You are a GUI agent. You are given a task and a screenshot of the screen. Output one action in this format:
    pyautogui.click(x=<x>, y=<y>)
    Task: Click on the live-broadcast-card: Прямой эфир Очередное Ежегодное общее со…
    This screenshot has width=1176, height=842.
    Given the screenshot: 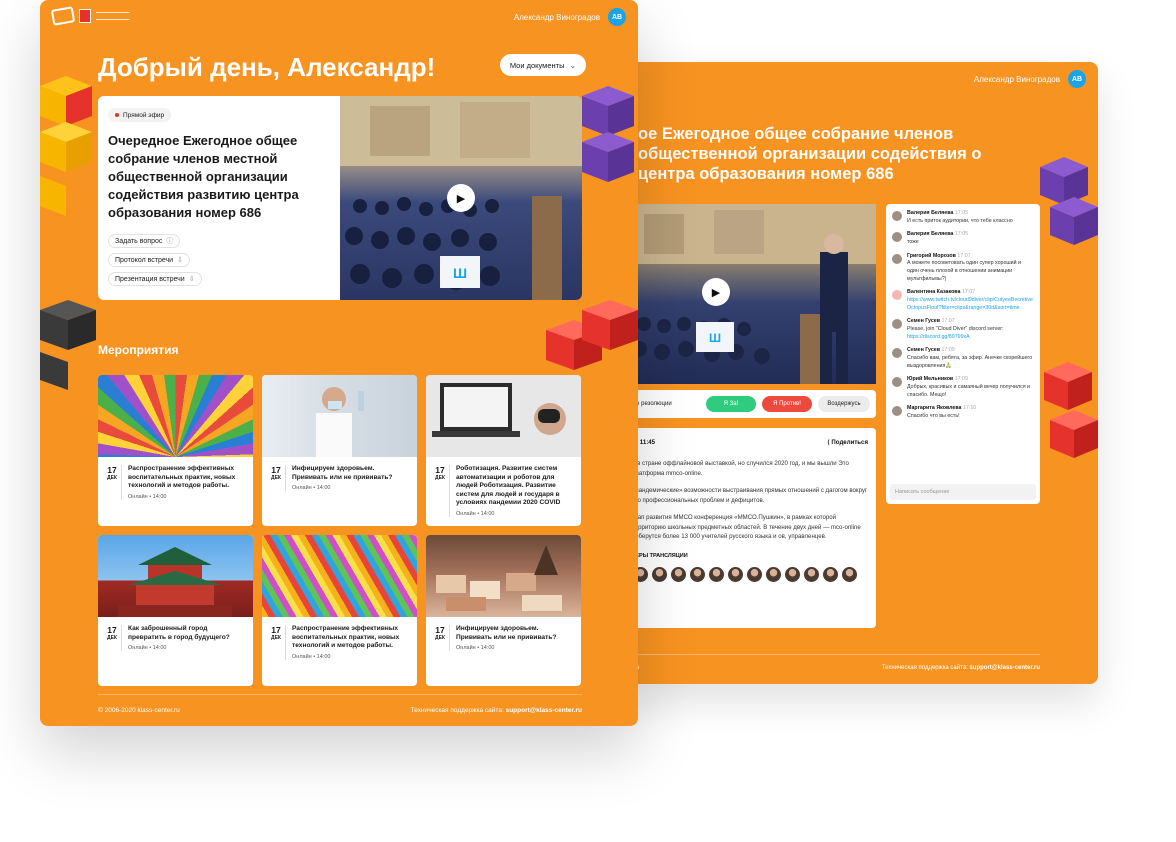 What is the action you would take?
    pyautogui.click(x=340, y=198)
    